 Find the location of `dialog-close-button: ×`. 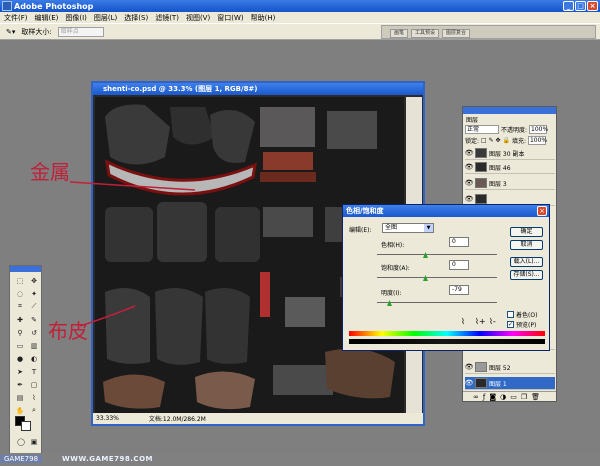

dialog-close-button: × is located at coordinates (542, 211).